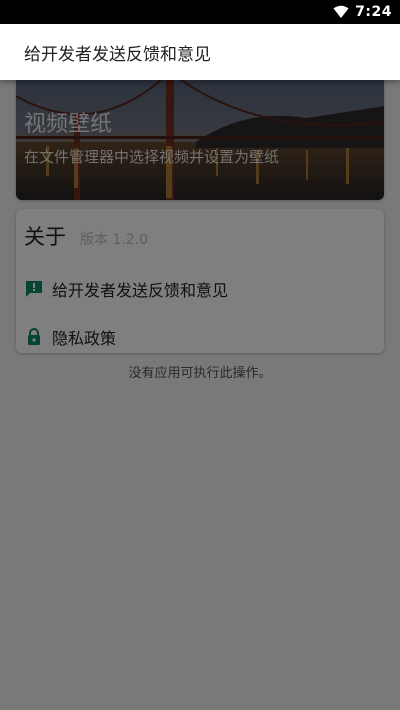  Describe the element at coordinates (200, 12) in the screenshot. I see `status-bar: 7:24` at that location.